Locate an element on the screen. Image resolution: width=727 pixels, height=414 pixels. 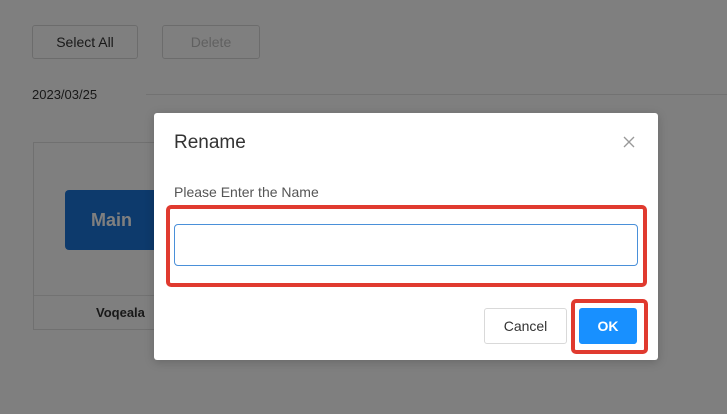
dialog-title: Rename is located at coordinates (210, 142).